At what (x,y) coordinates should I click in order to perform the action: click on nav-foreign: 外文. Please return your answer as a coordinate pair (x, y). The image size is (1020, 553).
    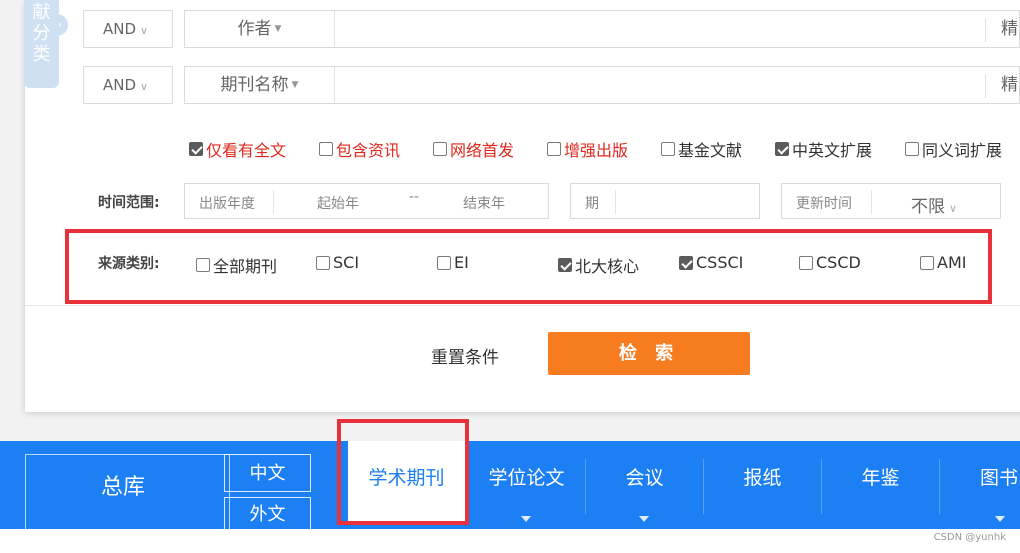
    Looking at the image, I should click on (267, 513).